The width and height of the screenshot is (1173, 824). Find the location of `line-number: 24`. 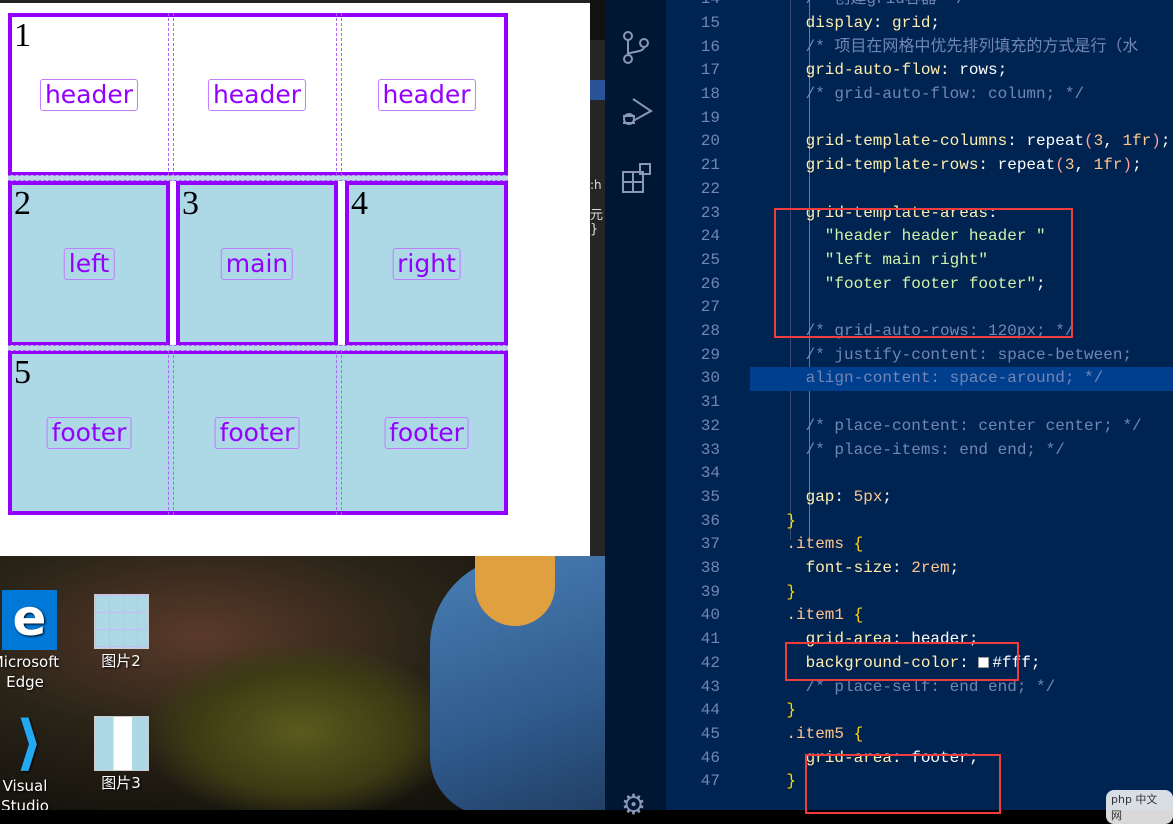

line-number: 24 is located at coordinates (710, 236).